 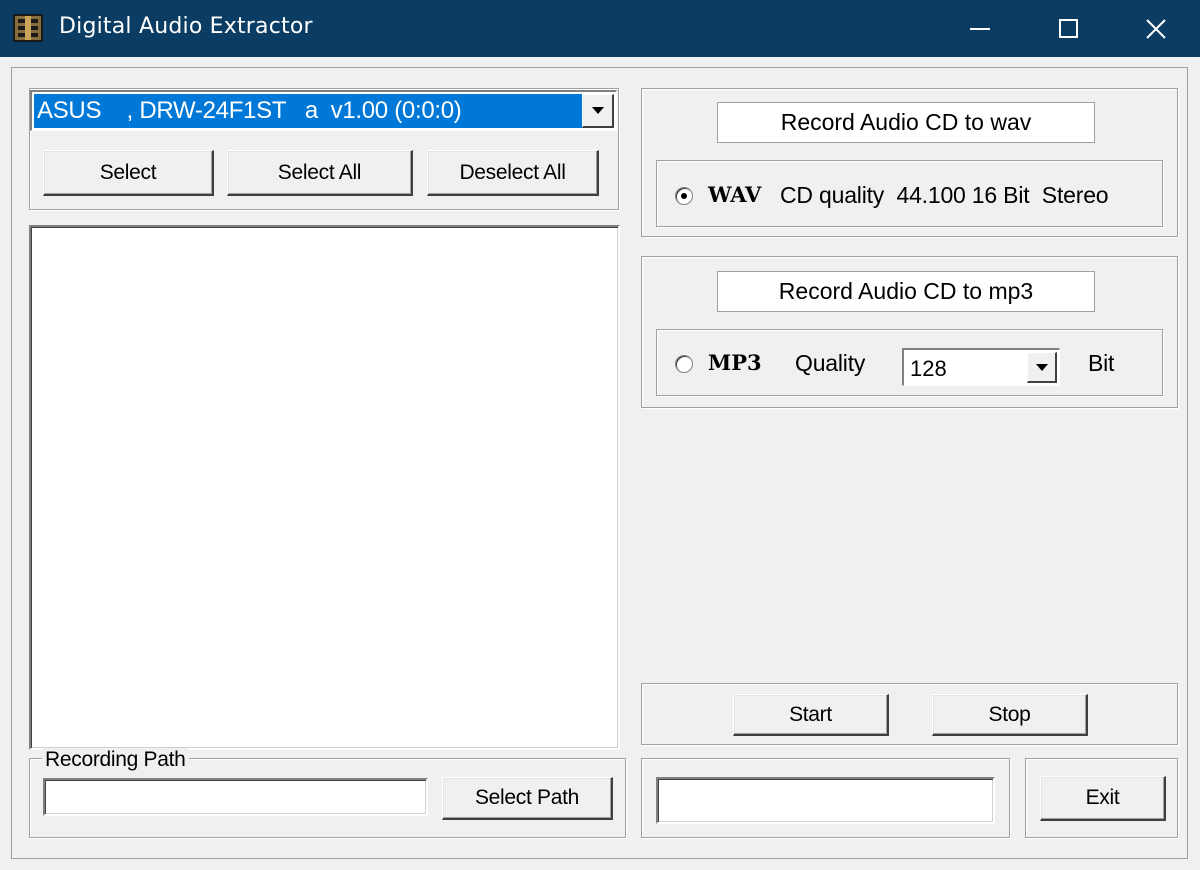 I want to click on drive-dropdown-button, so click(x=598, y=111).